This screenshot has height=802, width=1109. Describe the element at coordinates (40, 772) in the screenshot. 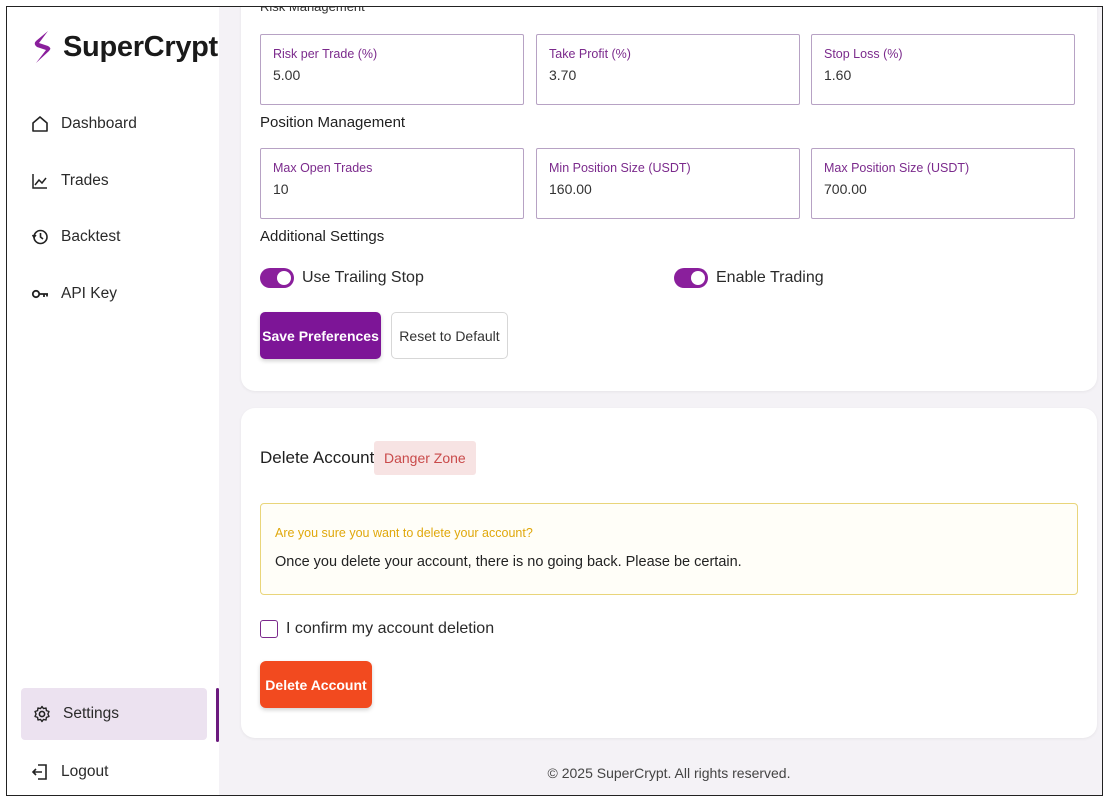

I see `logout-icon` at that location.